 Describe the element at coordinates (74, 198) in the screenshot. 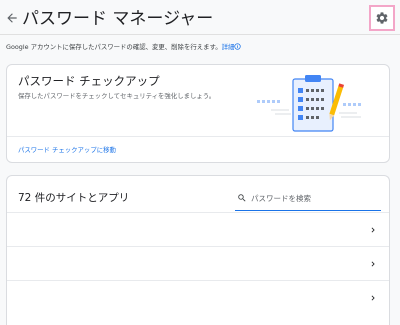

I see `sites-count-title: 72 件のサイトとアプリ` at that location.